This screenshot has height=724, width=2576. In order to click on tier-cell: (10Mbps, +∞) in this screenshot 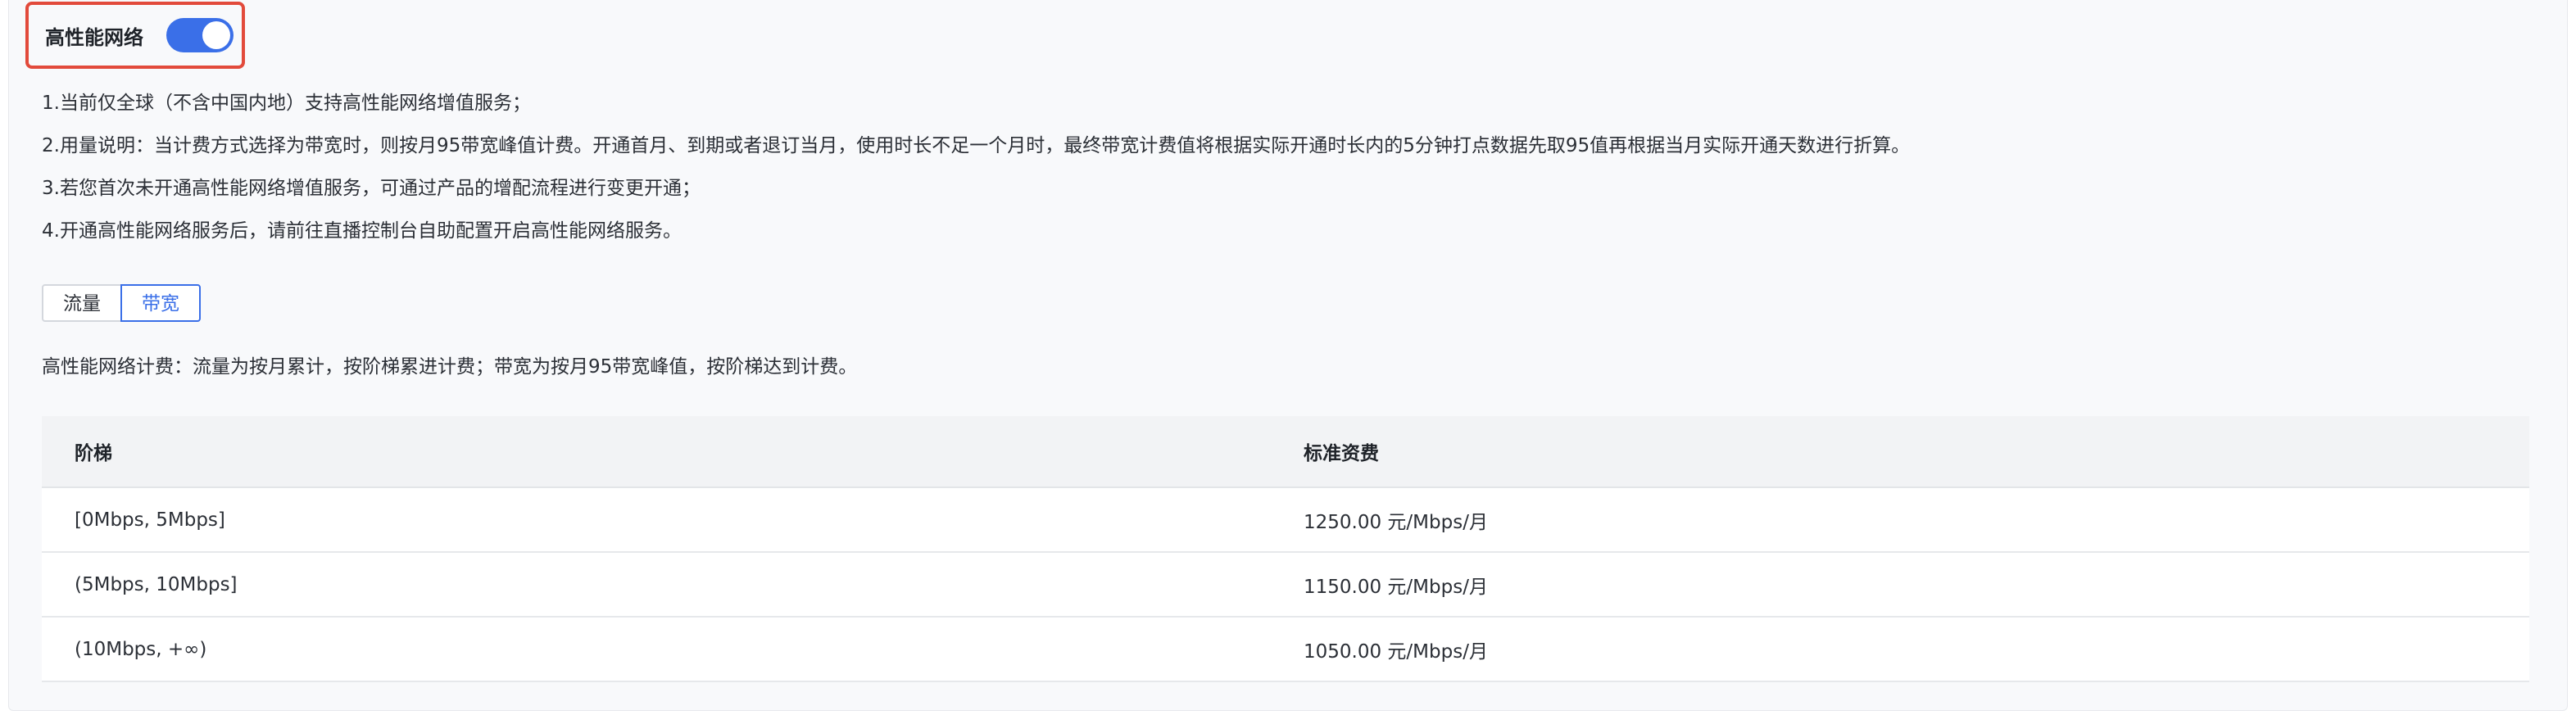, I will do `click(141, 649)`.